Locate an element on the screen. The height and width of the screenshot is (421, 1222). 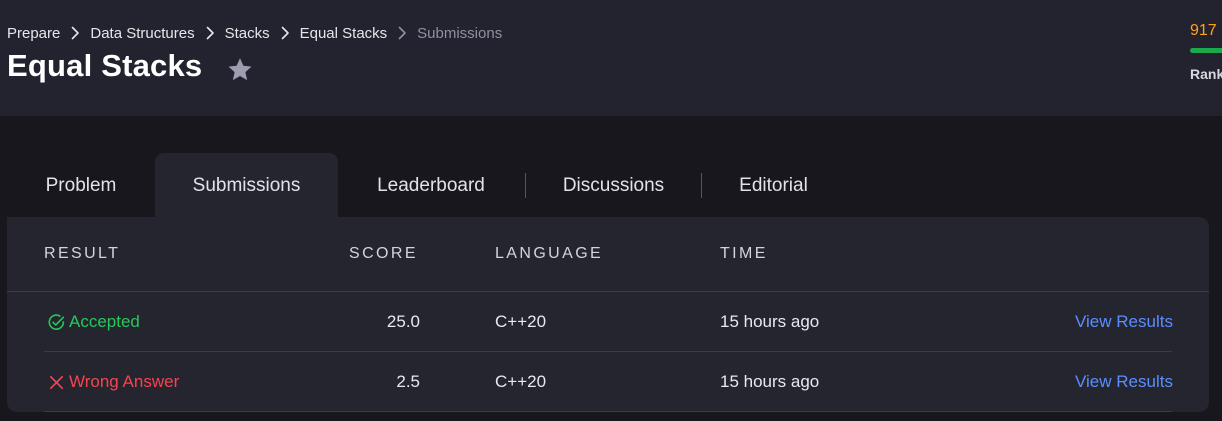
tab-problem: Problem is located at coordinates (81, 185).